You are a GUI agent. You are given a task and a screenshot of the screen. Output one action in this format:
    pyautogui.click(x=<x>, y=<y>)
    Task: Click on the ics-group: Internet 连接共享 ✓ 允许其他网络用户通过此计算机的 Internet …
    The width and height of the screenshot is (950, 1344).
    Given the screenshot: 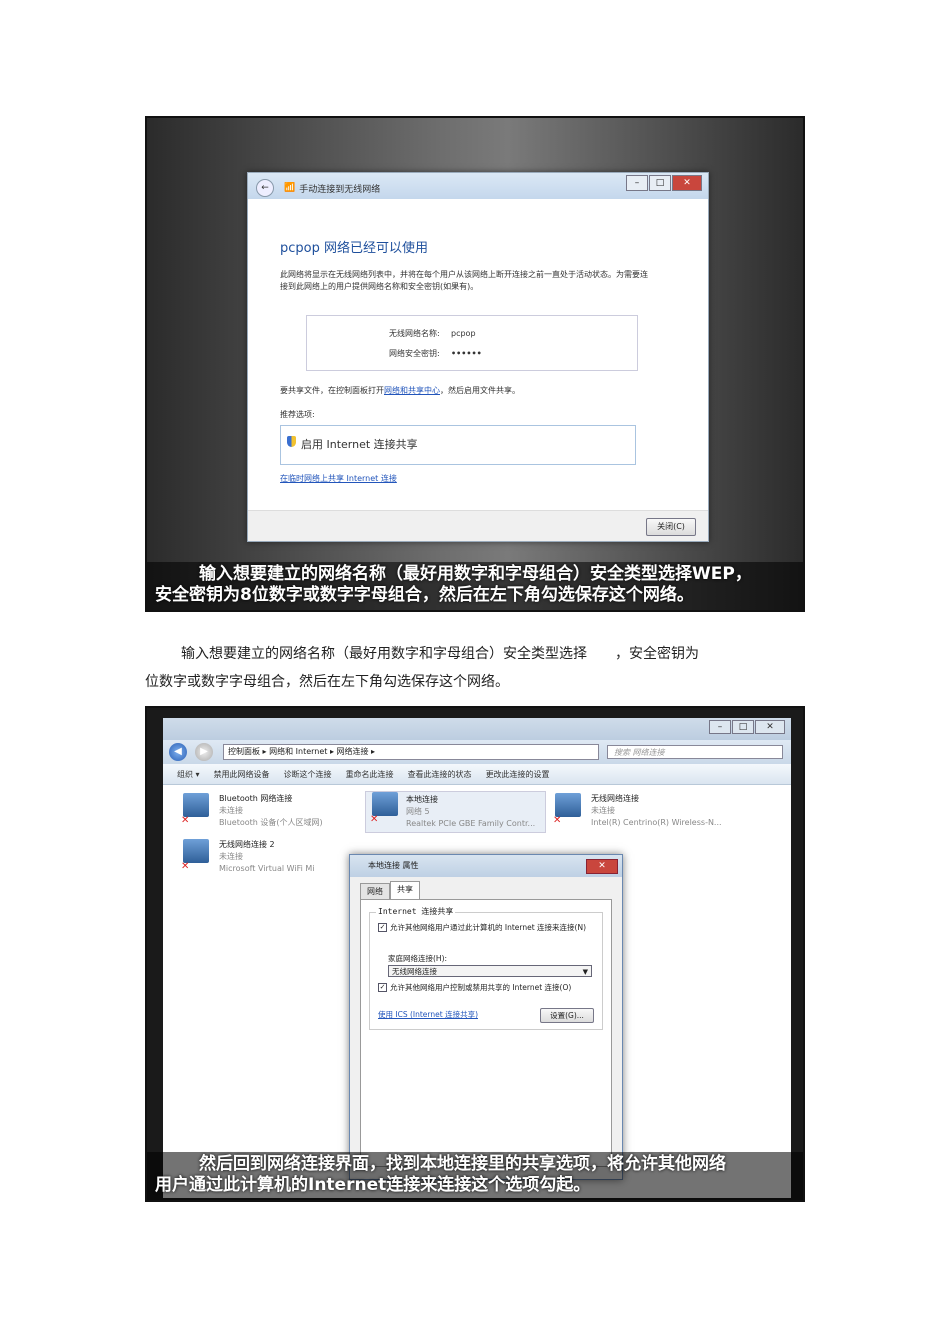 What is the action you would take?
    pyautogui.click(x=486, y=968)
    